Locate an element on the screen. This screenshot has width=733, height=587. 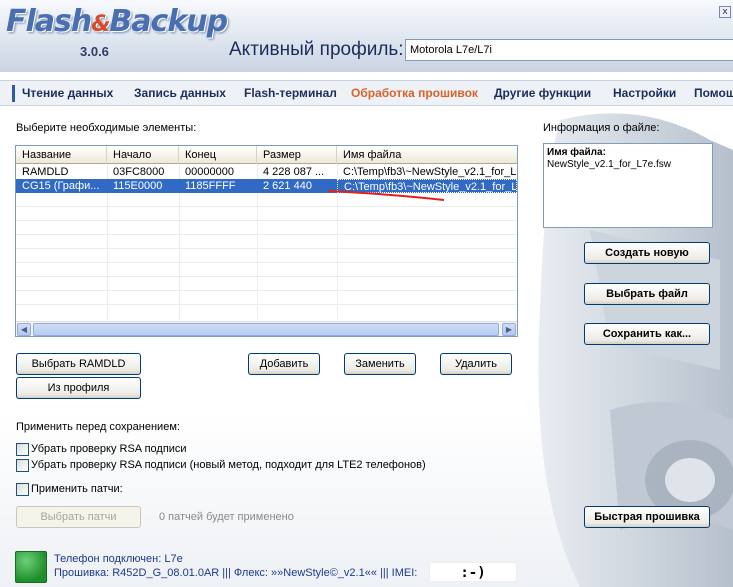
quick-flash-button: Быстрая прошивка is located at coordinates (647, 517).